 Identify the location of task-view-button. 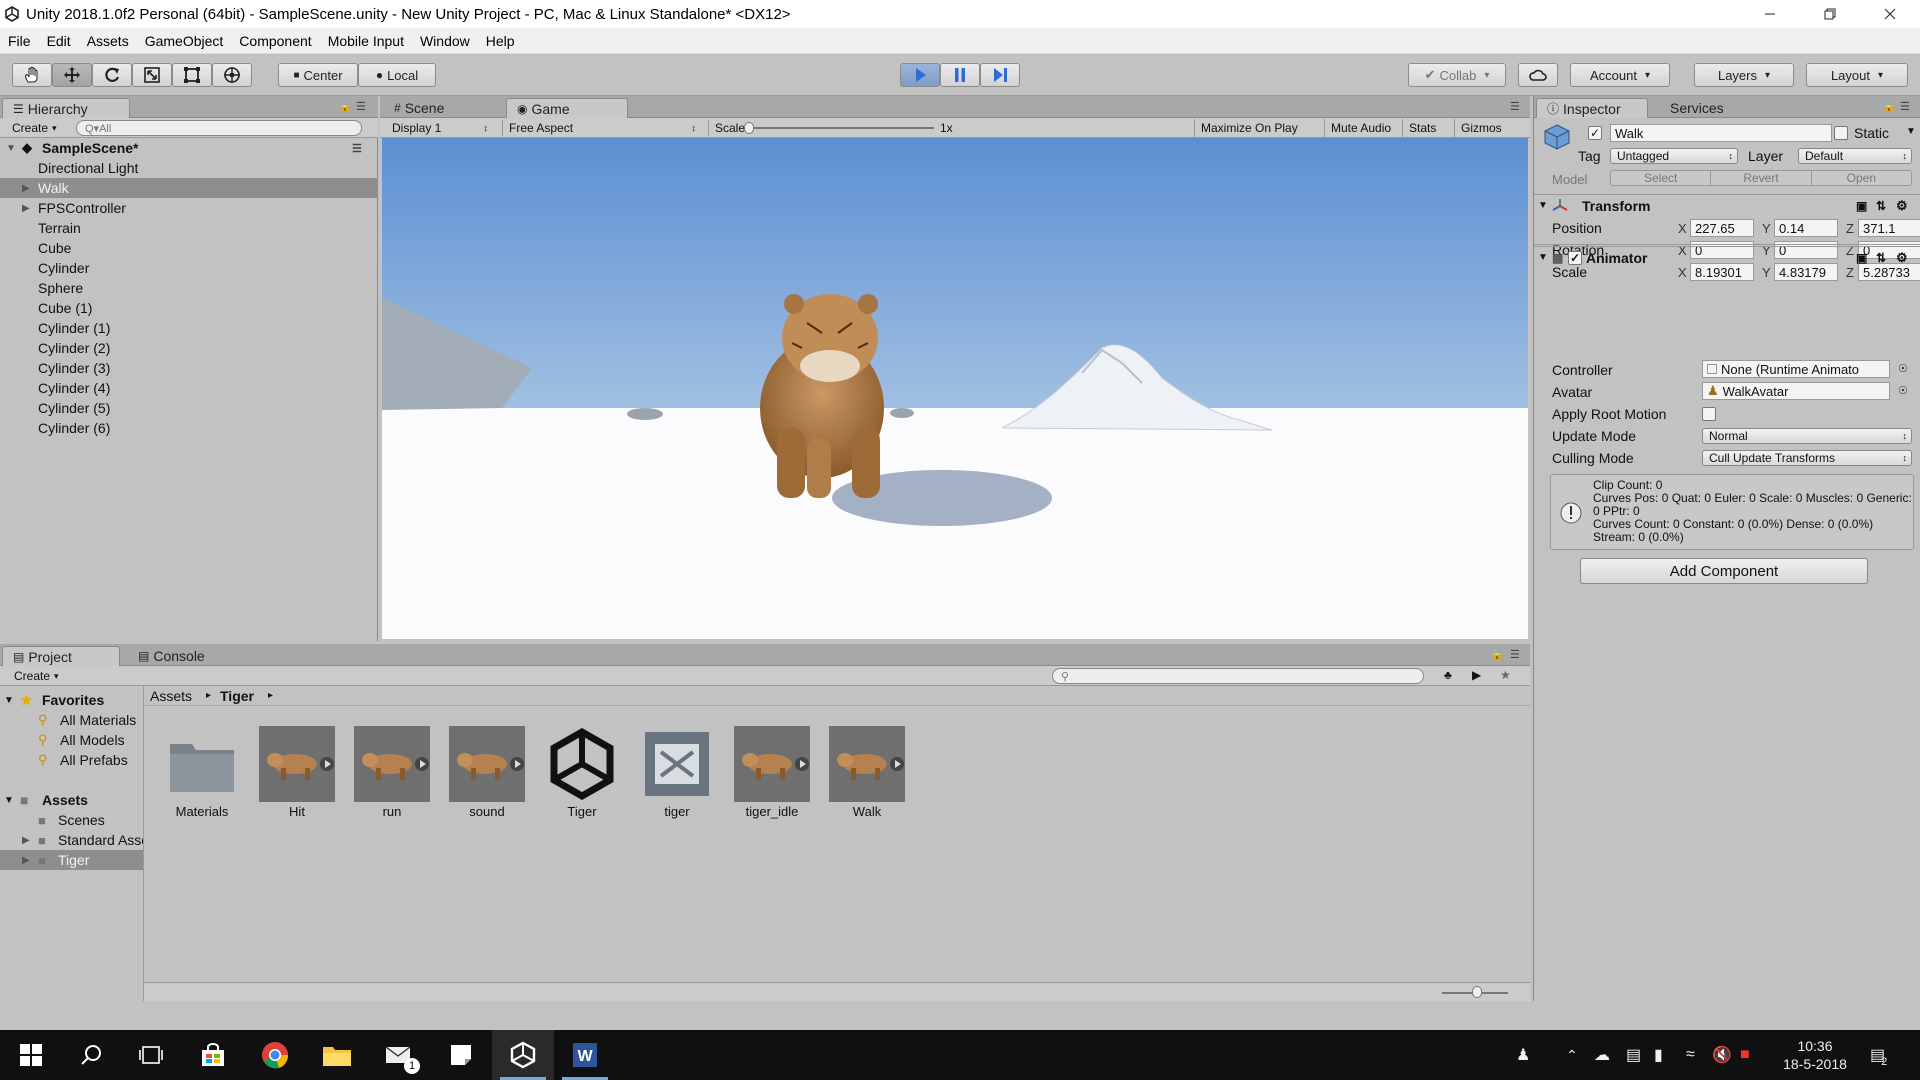
(151, 1055).